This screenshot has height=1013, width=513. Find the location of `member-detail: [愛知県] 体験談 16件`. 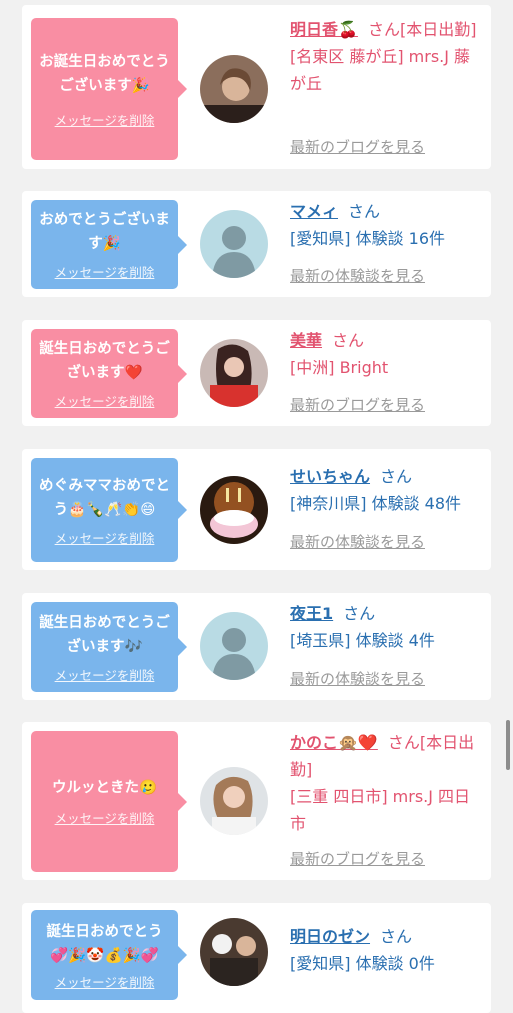

member-detail: [愛知県] 体験談 16件 is located at coordinates (368, 238).